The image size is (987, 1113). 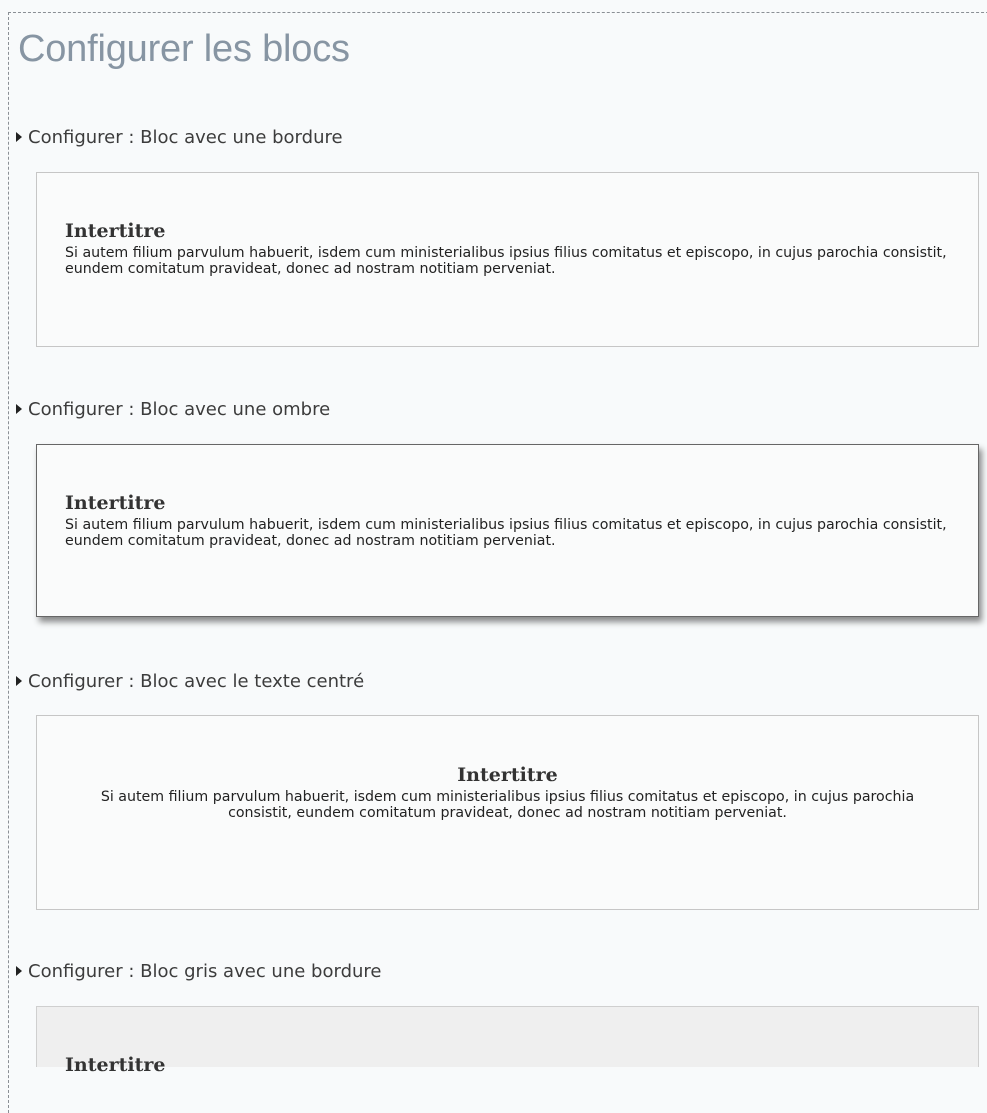 I want to click on page-title: Configurer les blocs, so click(x=184, y=49).